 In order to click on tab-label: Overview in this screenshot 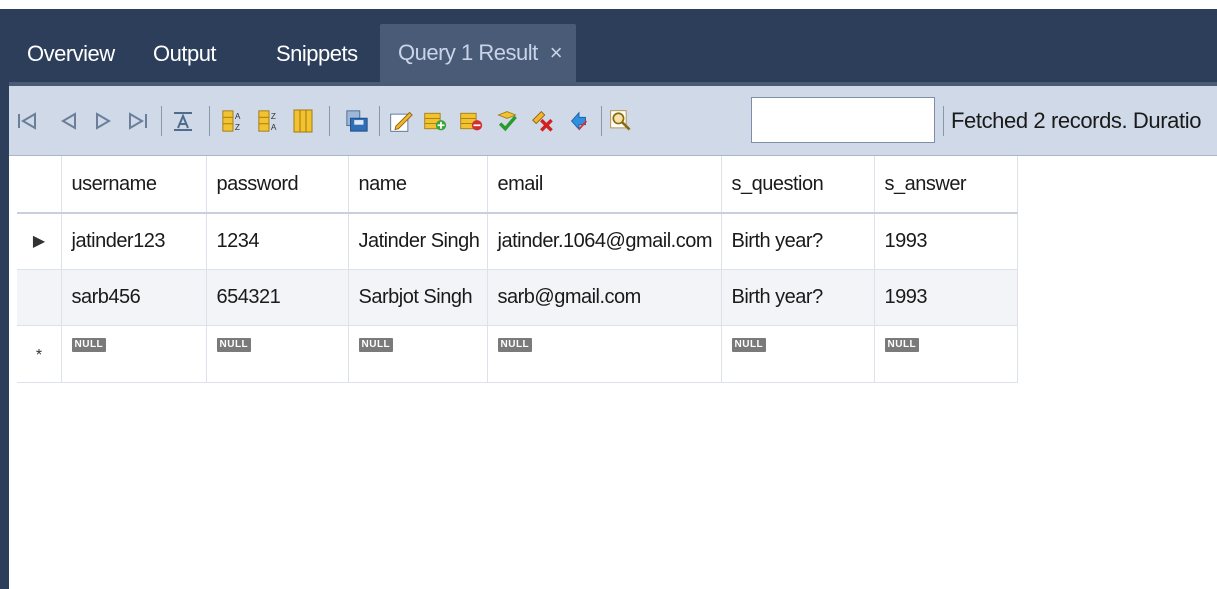, I will do `click(71, 53)`.